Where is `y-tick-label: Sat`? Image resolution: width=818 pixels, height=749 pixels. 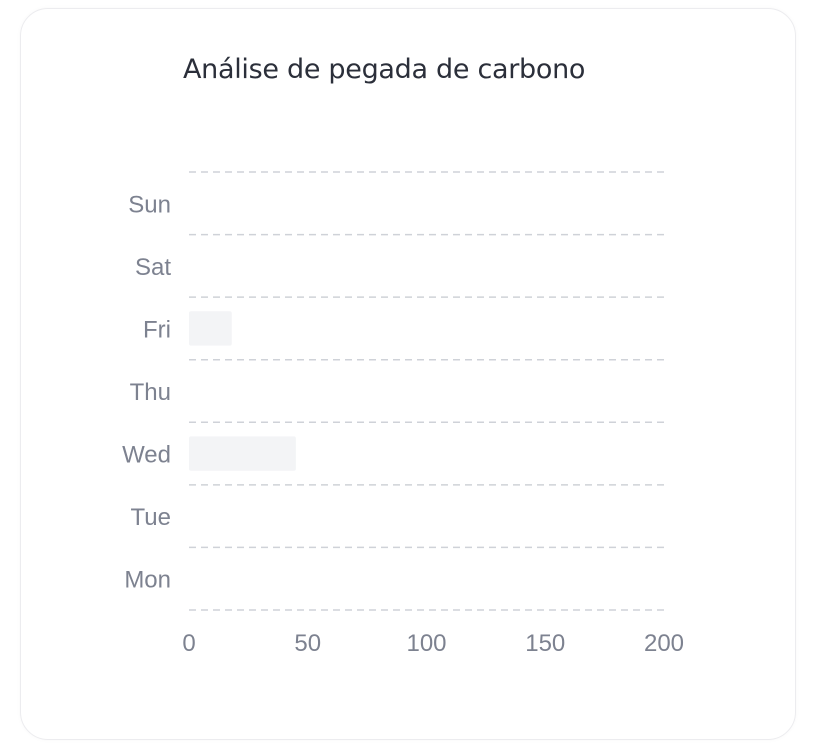
y-tick-label: Sat is located at coordinates (153, 267).